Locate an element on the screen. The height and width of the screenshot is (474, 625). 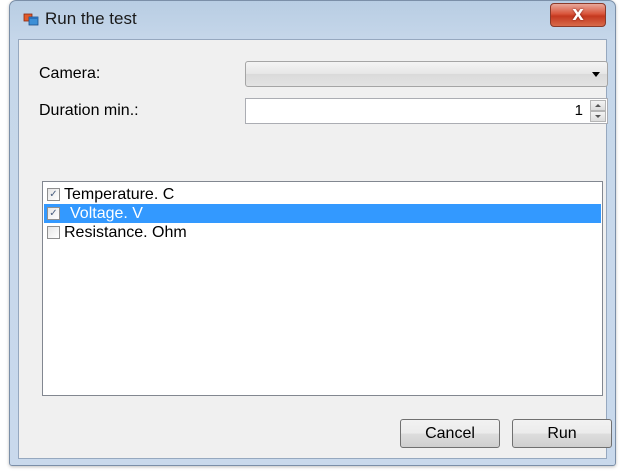
list-item-label: Voltage. V is located at coordinates (106, 213).